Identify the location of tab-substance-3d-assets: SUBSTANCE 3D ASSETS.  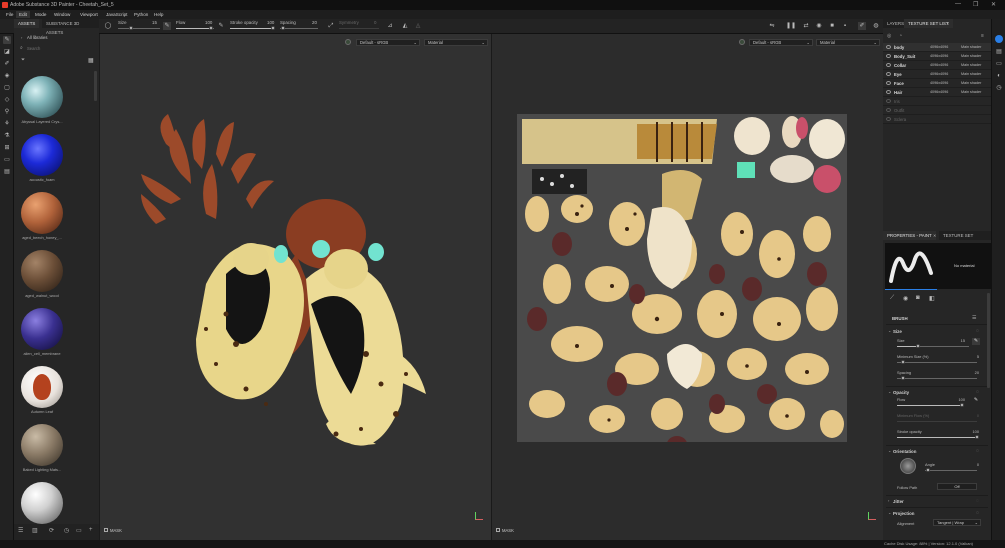
(70, 27).